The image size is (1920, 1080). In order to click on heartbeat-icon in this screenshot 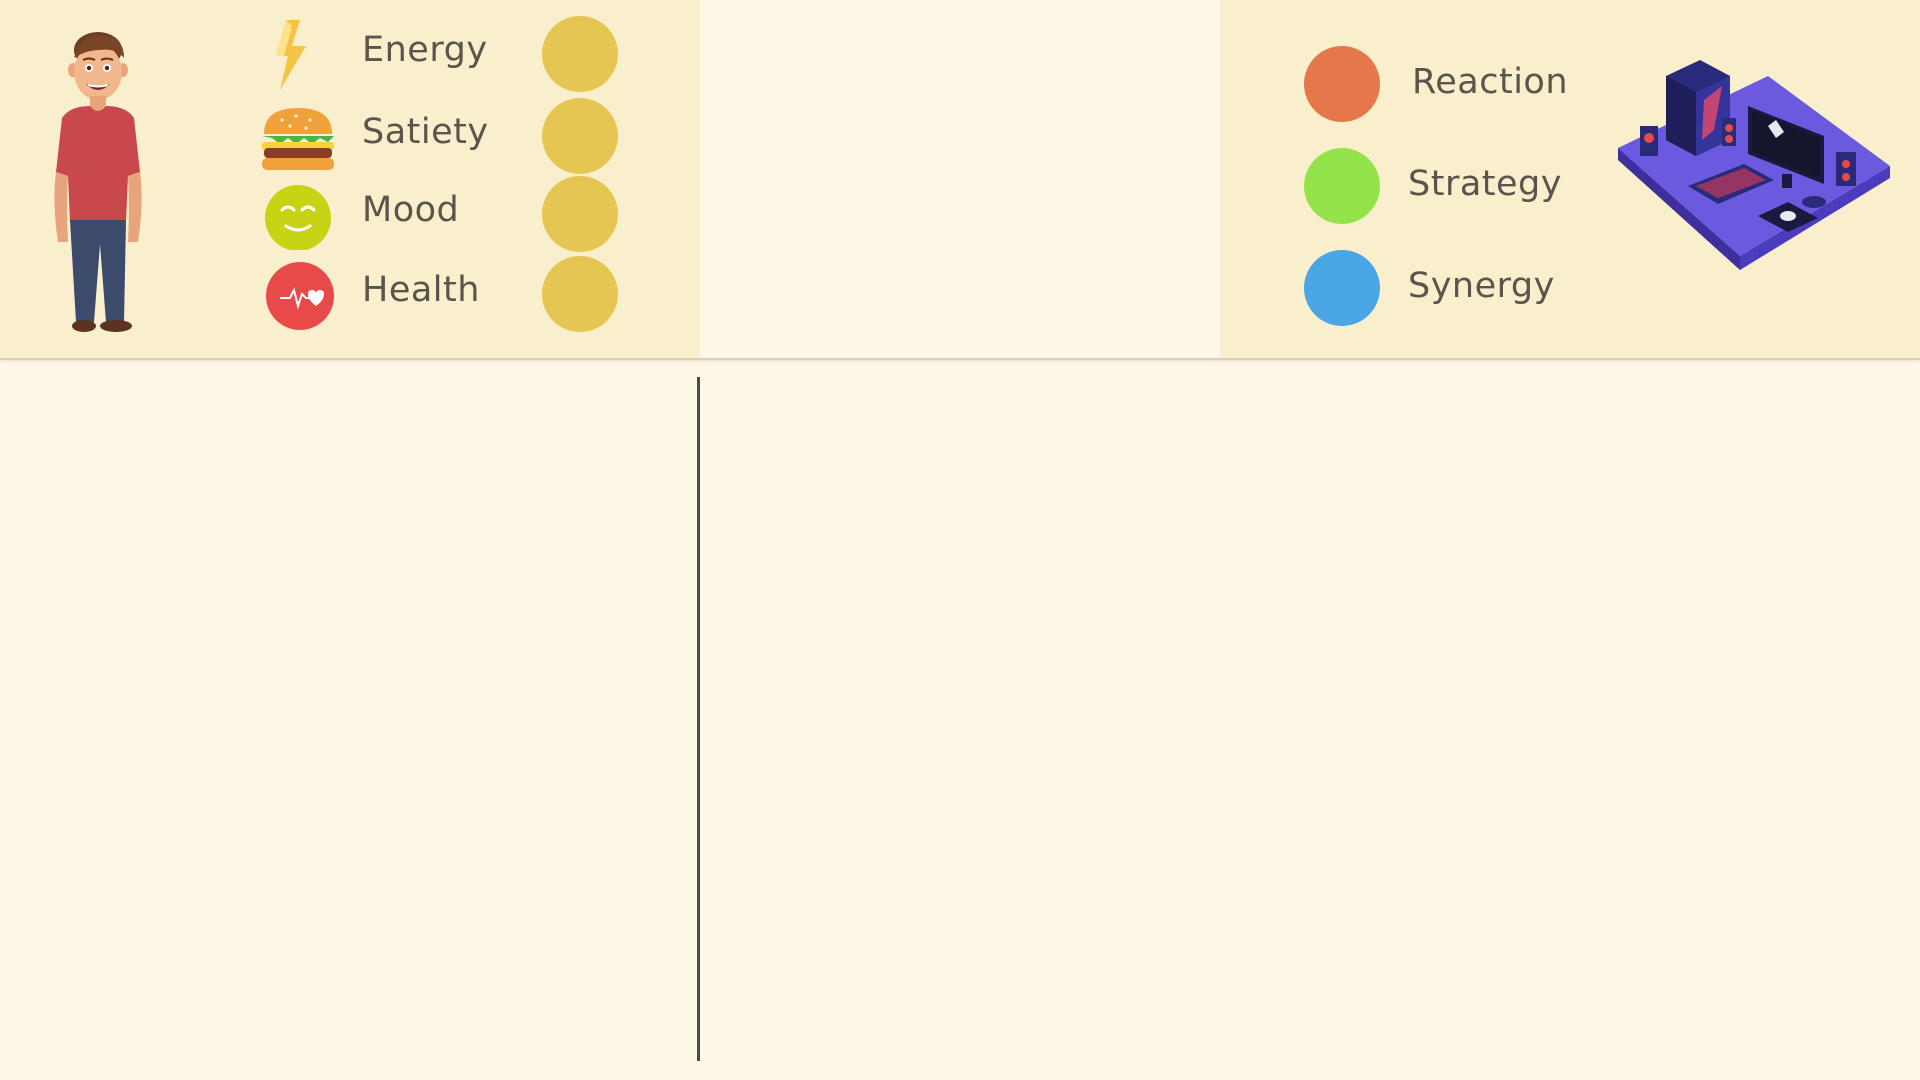, I will do `click(300, 296)`.